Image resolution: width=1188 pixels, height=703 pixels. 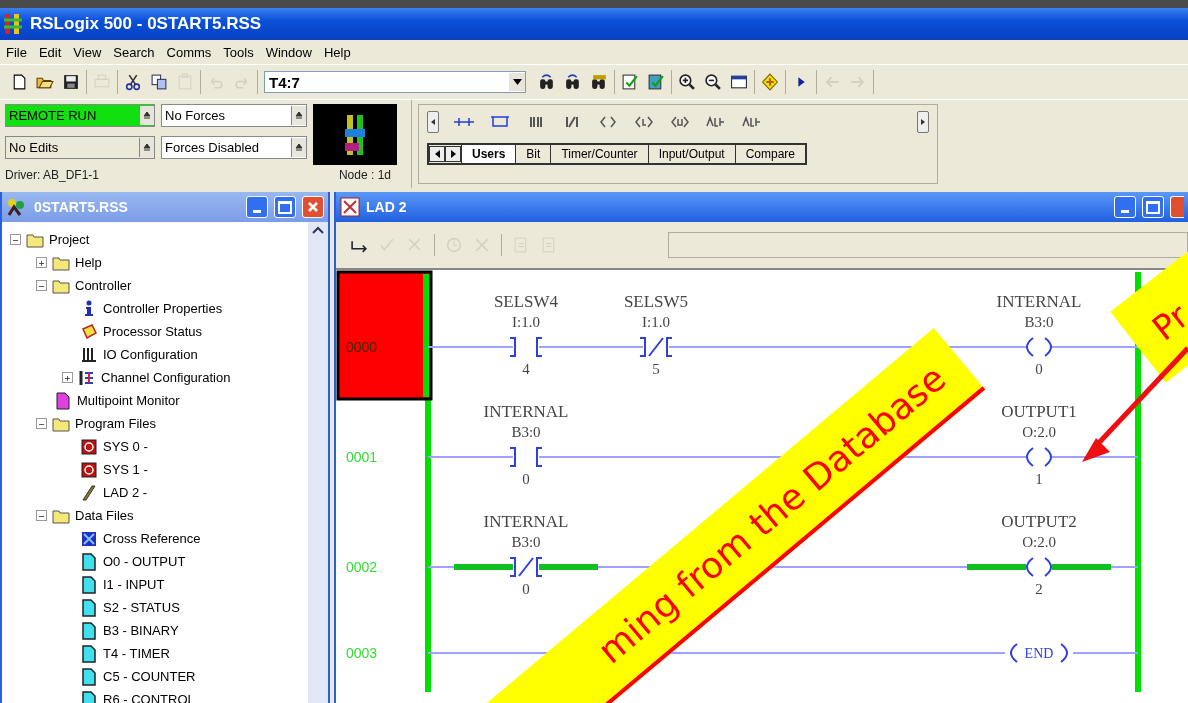 I want to click on cross-reference-icon, so click(x=89, y=538).